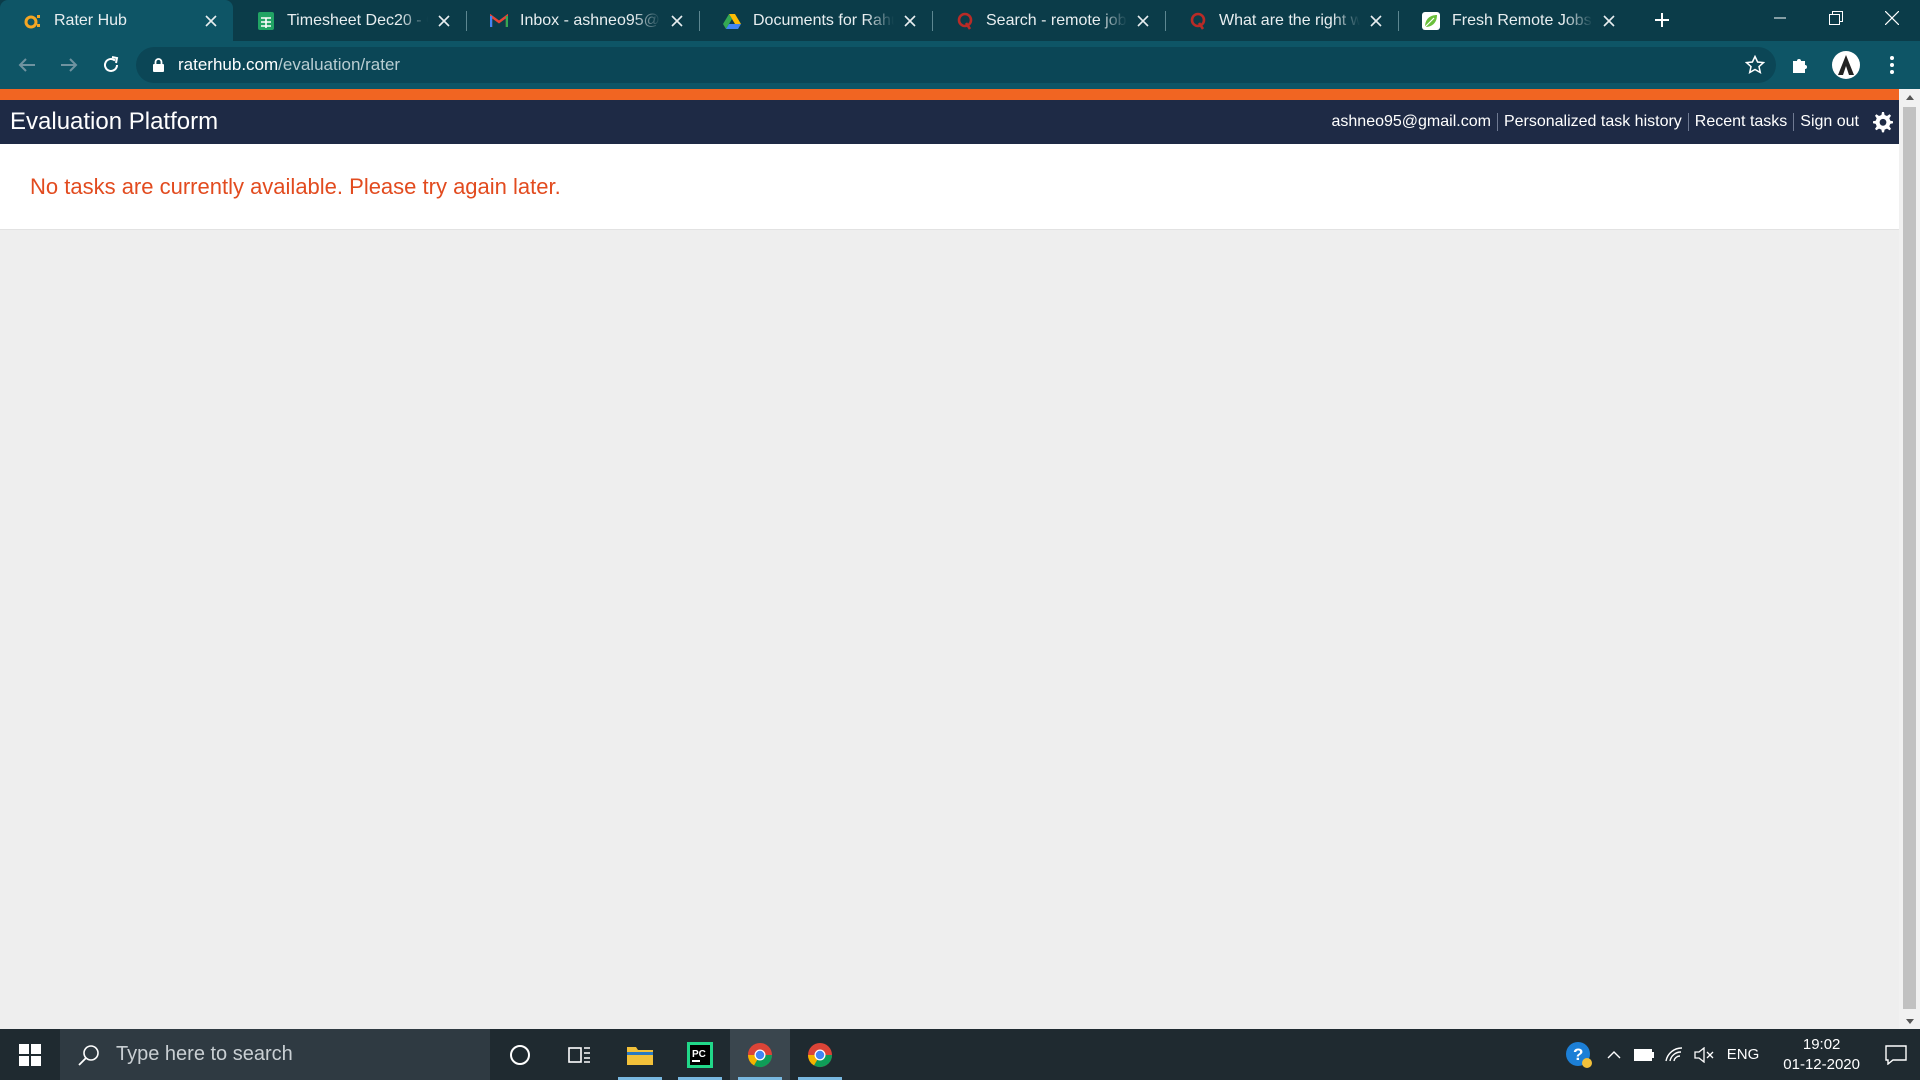 Image resolution: width=1920 pixels, height=1080 pixels. I want to click on restore-icon, so click(1836, 18).